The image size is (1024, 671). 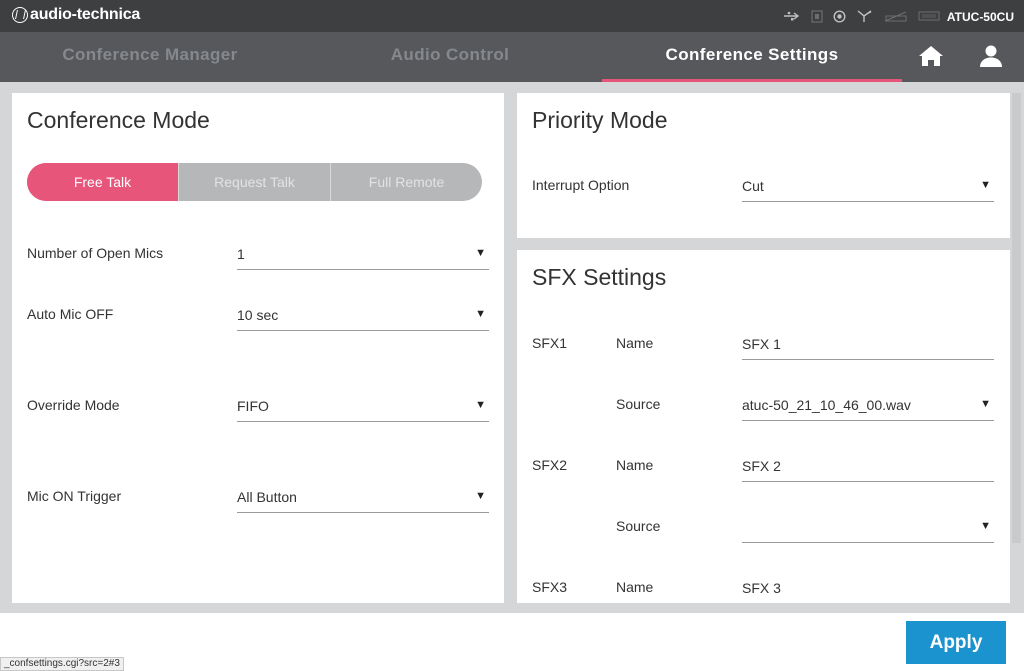 What do you see at coordinates (868, 527) in the screenshot?
I see `sfx2-source-select: ▼` at bounding box center [868, 527].